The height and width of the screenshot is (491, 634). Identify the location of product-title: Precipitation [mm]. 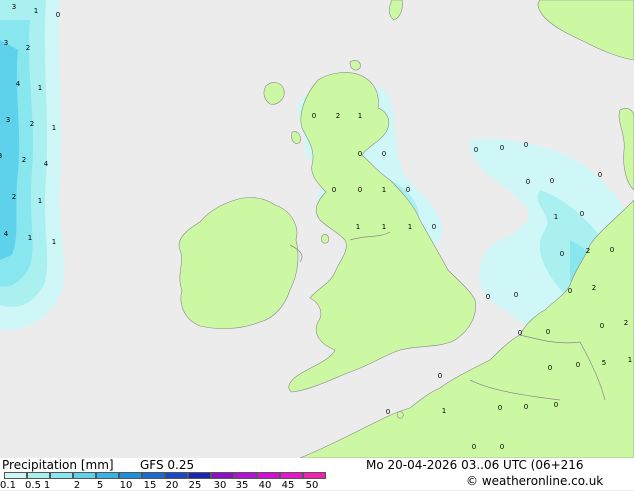
(58, 465).